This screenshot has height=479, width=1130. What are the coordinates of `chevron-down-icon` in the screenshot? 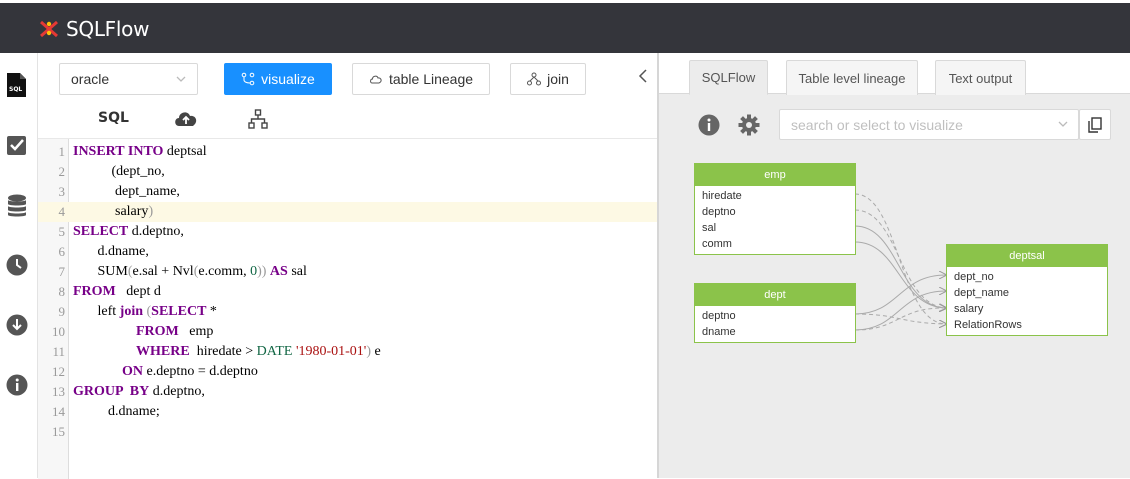 It's located at (181, 79).